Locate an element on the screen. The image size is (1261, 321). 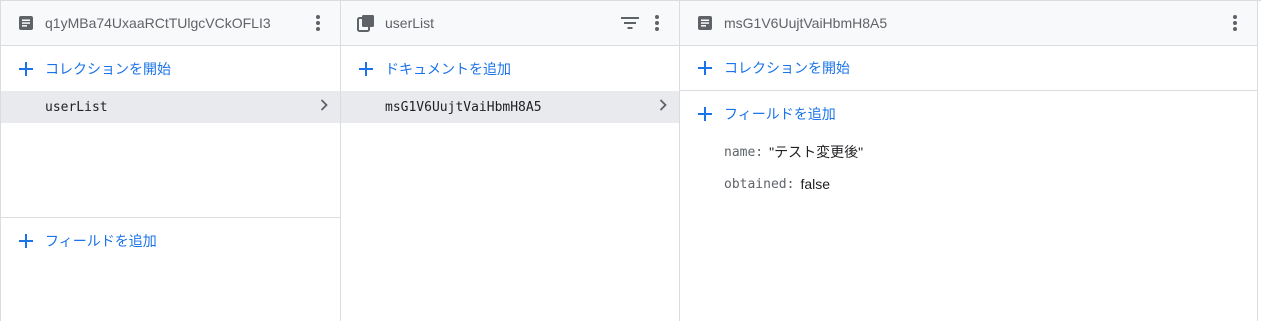
list-item-label: msG1V6UujtVaiHbmH8A5 is located at coordinates (463, 107).